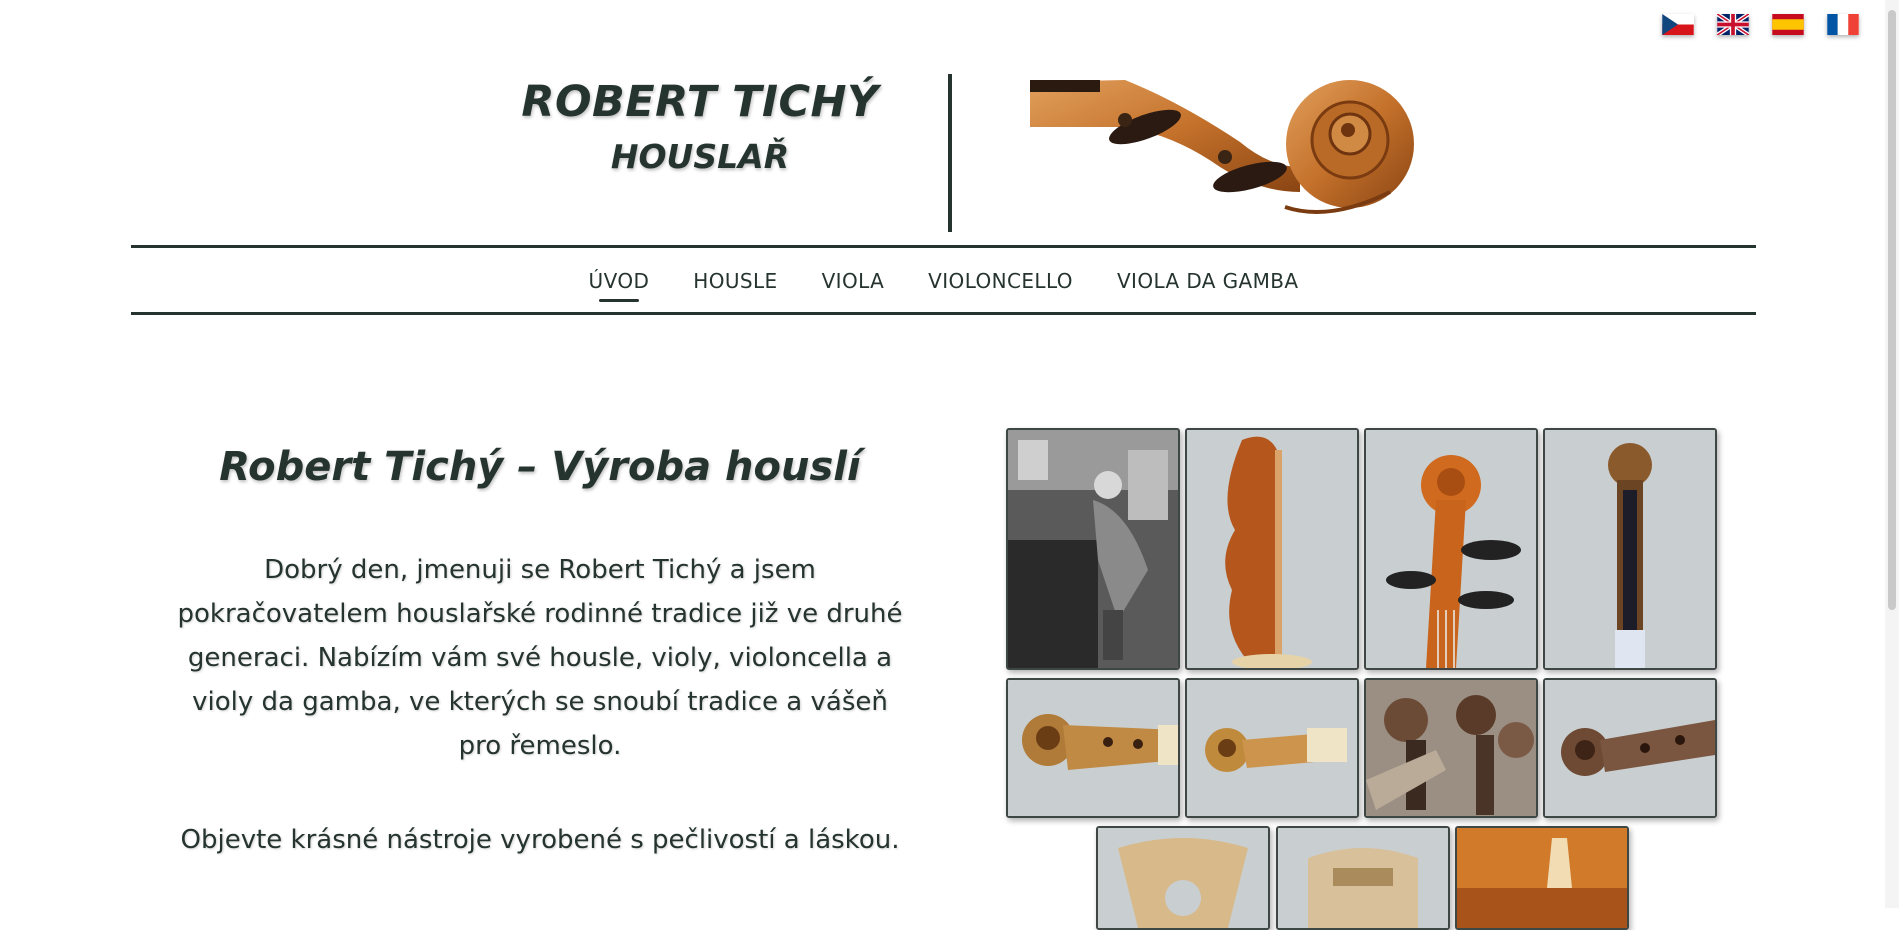 This screenshot has width=1899, height=930. I want to click on gallery-thumb-violin-scroll, so click(1451, 549).